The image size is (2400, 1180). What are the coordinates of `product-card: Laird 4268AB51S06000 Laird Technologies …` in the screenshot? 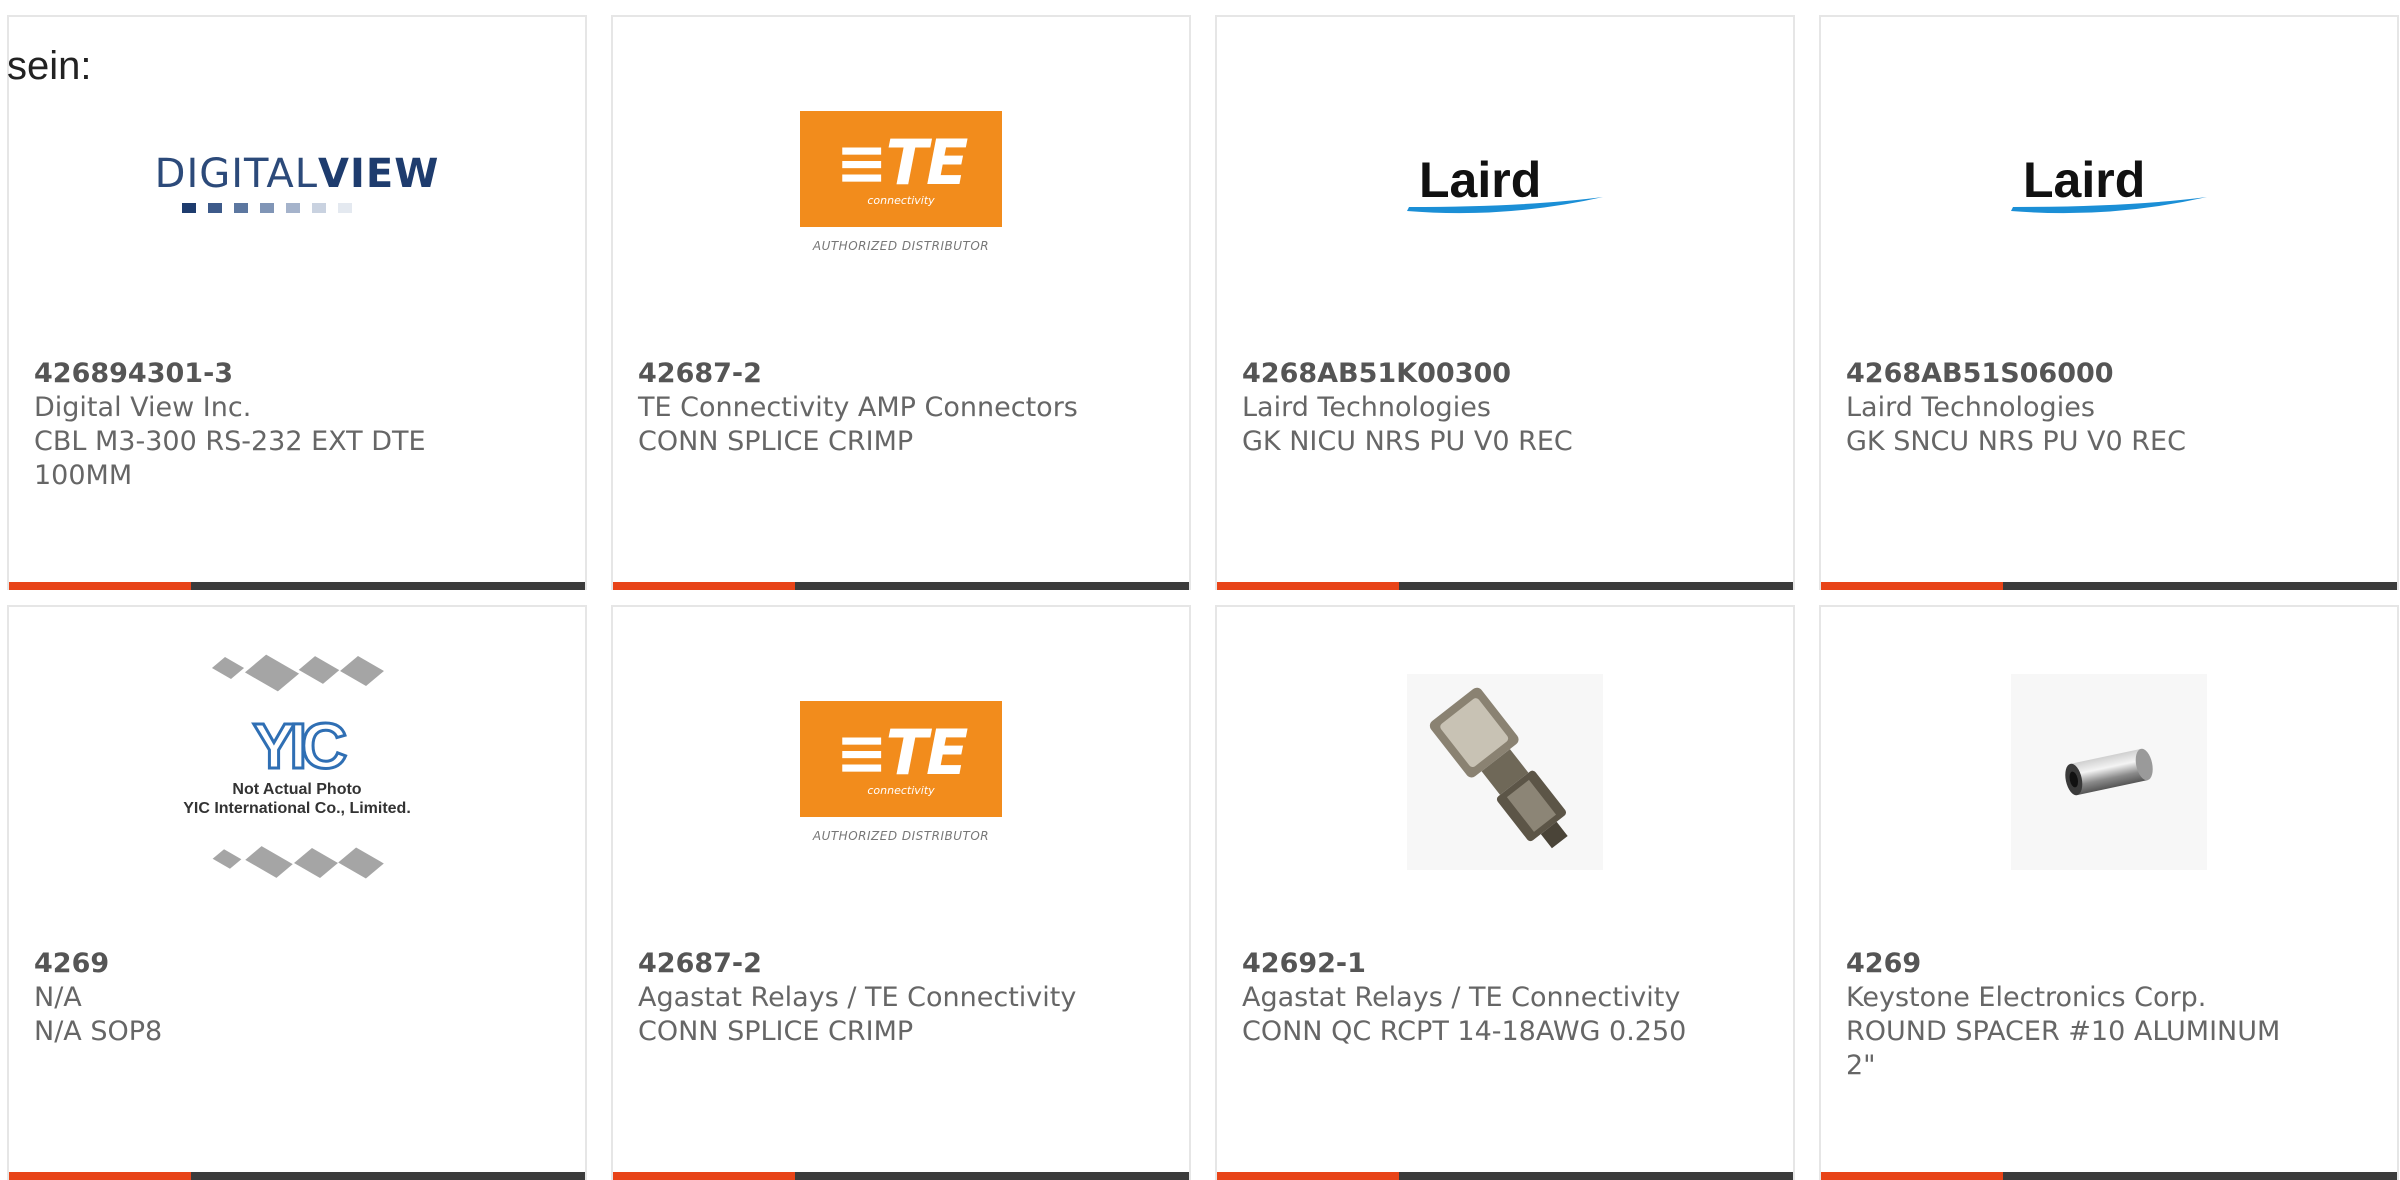 It's located at (2109, 302).